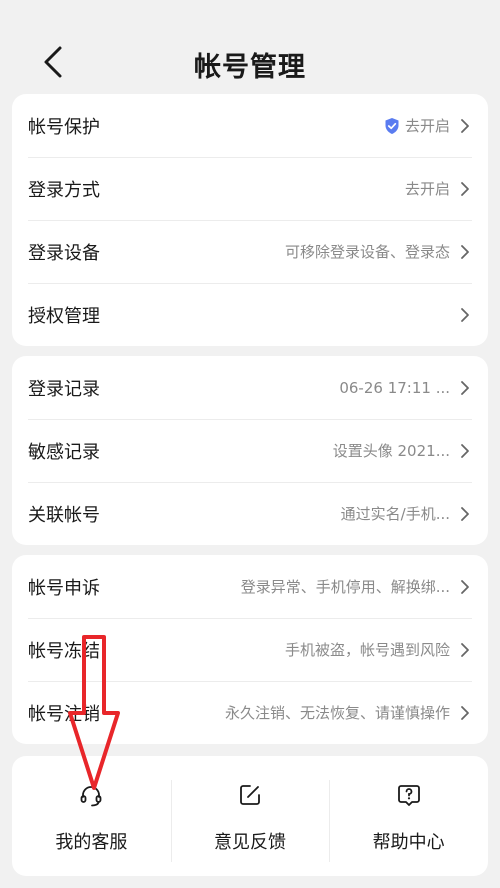 The width and height of the screenshot is (500, 888). What do you see at coordinates (64, 389) in the screenshot?
I see `row-label: 登录记录` at bounding box center [64, 389].